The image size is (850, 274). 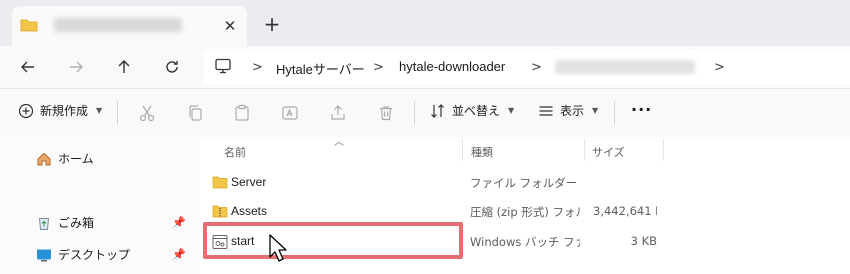 What do you see at coordinates (643, 241) in the screenshot?
I see `file-size: 3 KB` at bounding box center [643, 241].